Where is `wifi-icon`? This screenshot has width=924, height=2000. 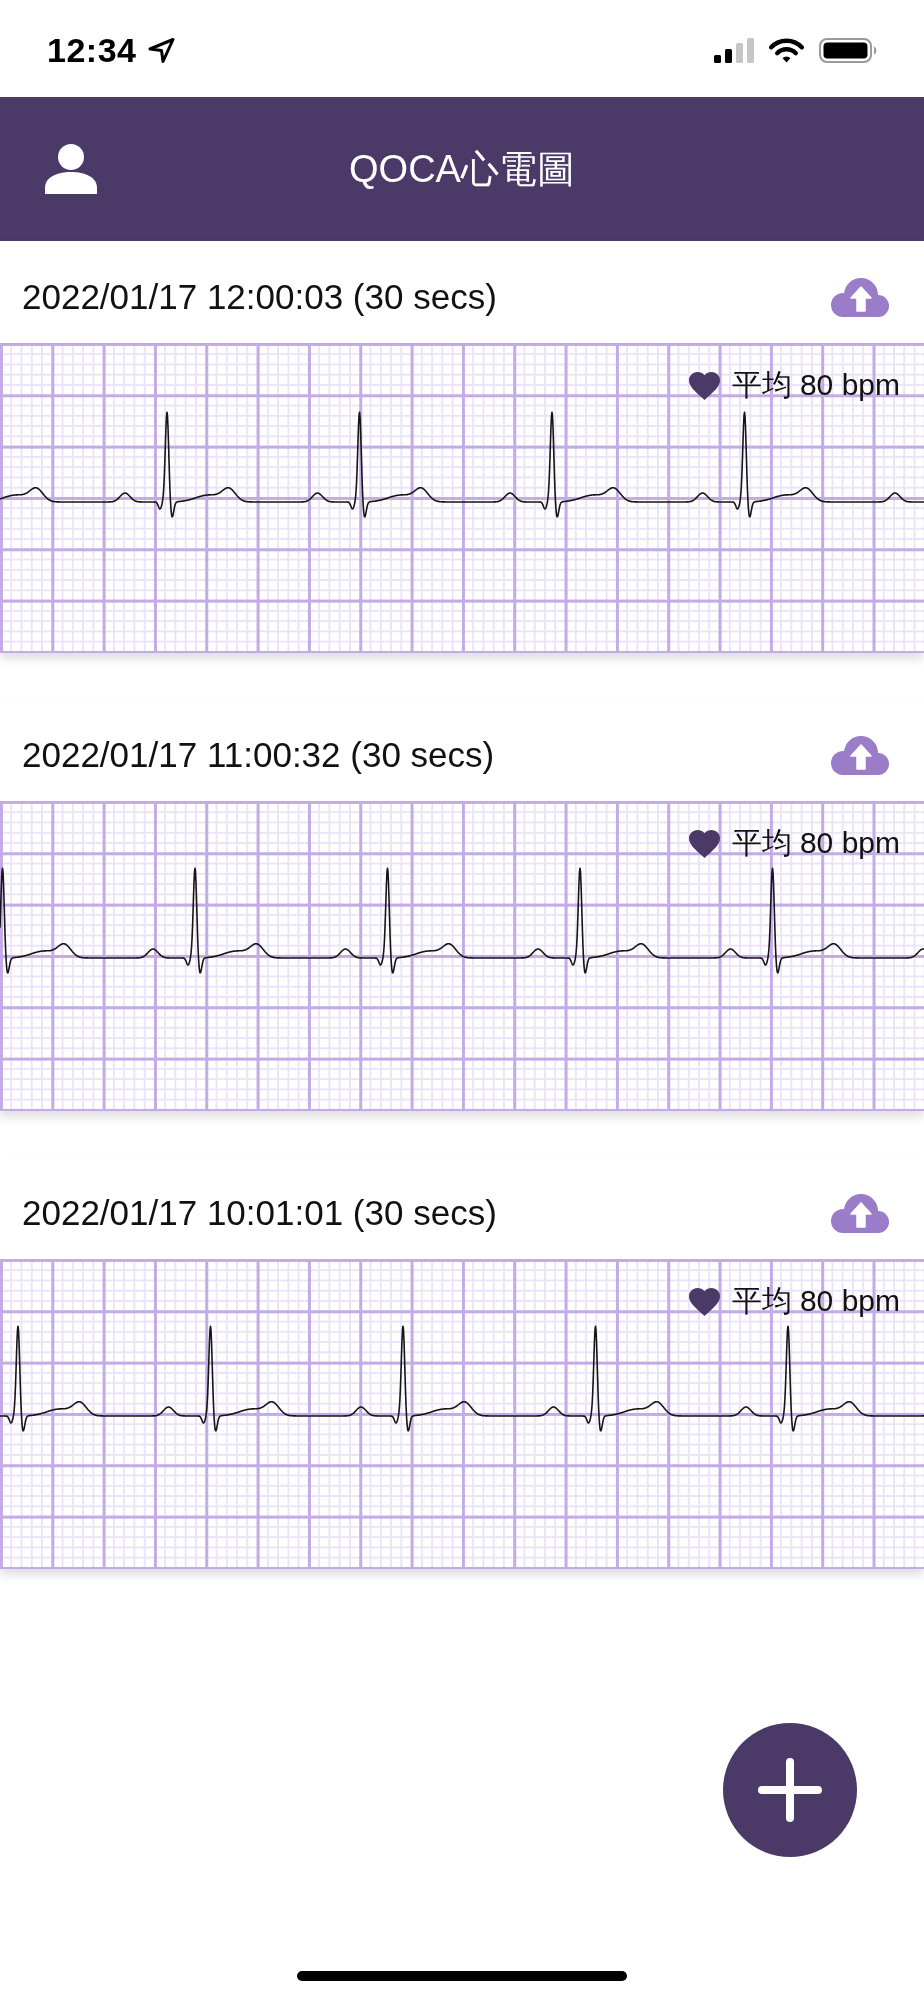 wifi-icon is located at coordinates (786, 50).